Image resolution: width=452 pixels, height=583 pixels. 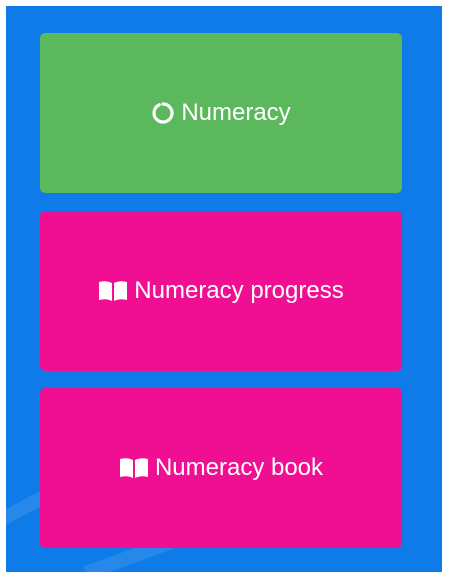 What do you see at coordinates (163, 113) in the screenshot?
I see `circle-notch-icon` at bounding box center [163, 113].